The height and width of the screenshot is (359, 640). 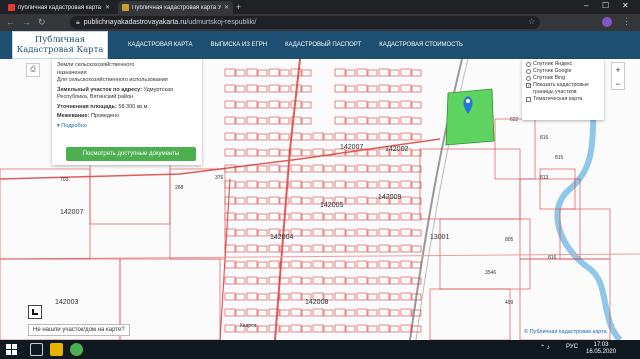 What do you see at coordinates (33, 70) in the screenshot?
I see `print-icon: ⎙` at bounding box center [33, 70].